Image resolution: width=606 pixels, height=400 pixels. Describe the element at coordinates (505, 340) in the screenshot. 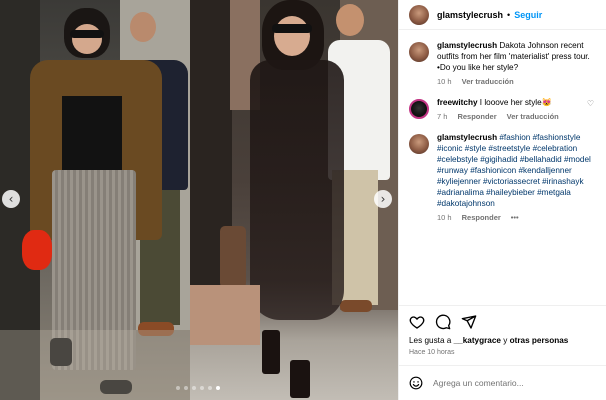

I see `likes-suffix: y` at that location.